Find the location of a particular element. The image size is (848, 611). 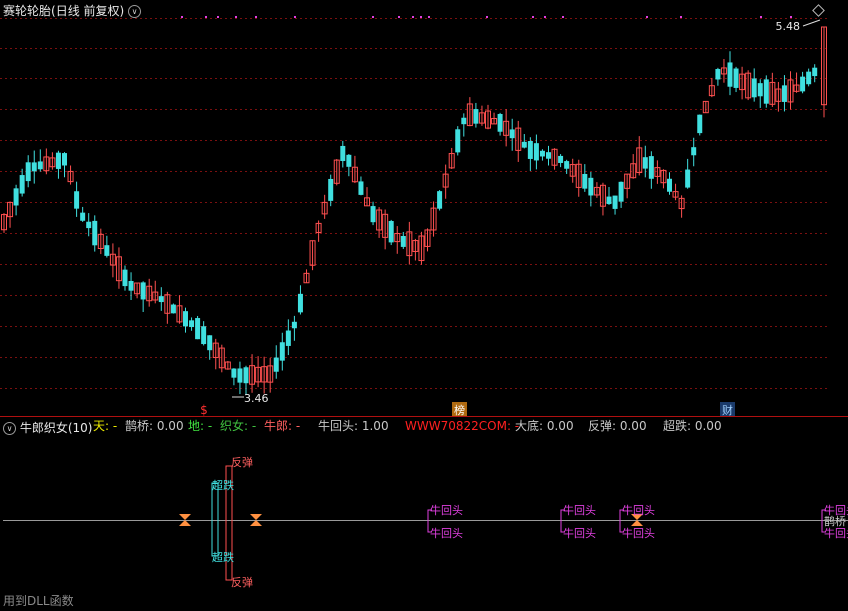

period-label: (日线 前复权) is located at coordinates (88, 11).